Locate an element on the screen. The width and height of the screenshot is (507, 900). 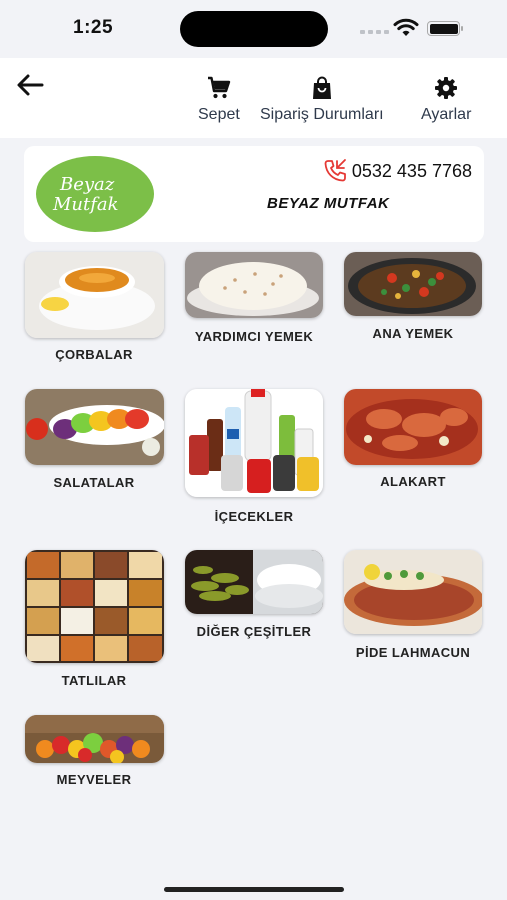
category-tile-icecekler is located at coordinates (254, 443).